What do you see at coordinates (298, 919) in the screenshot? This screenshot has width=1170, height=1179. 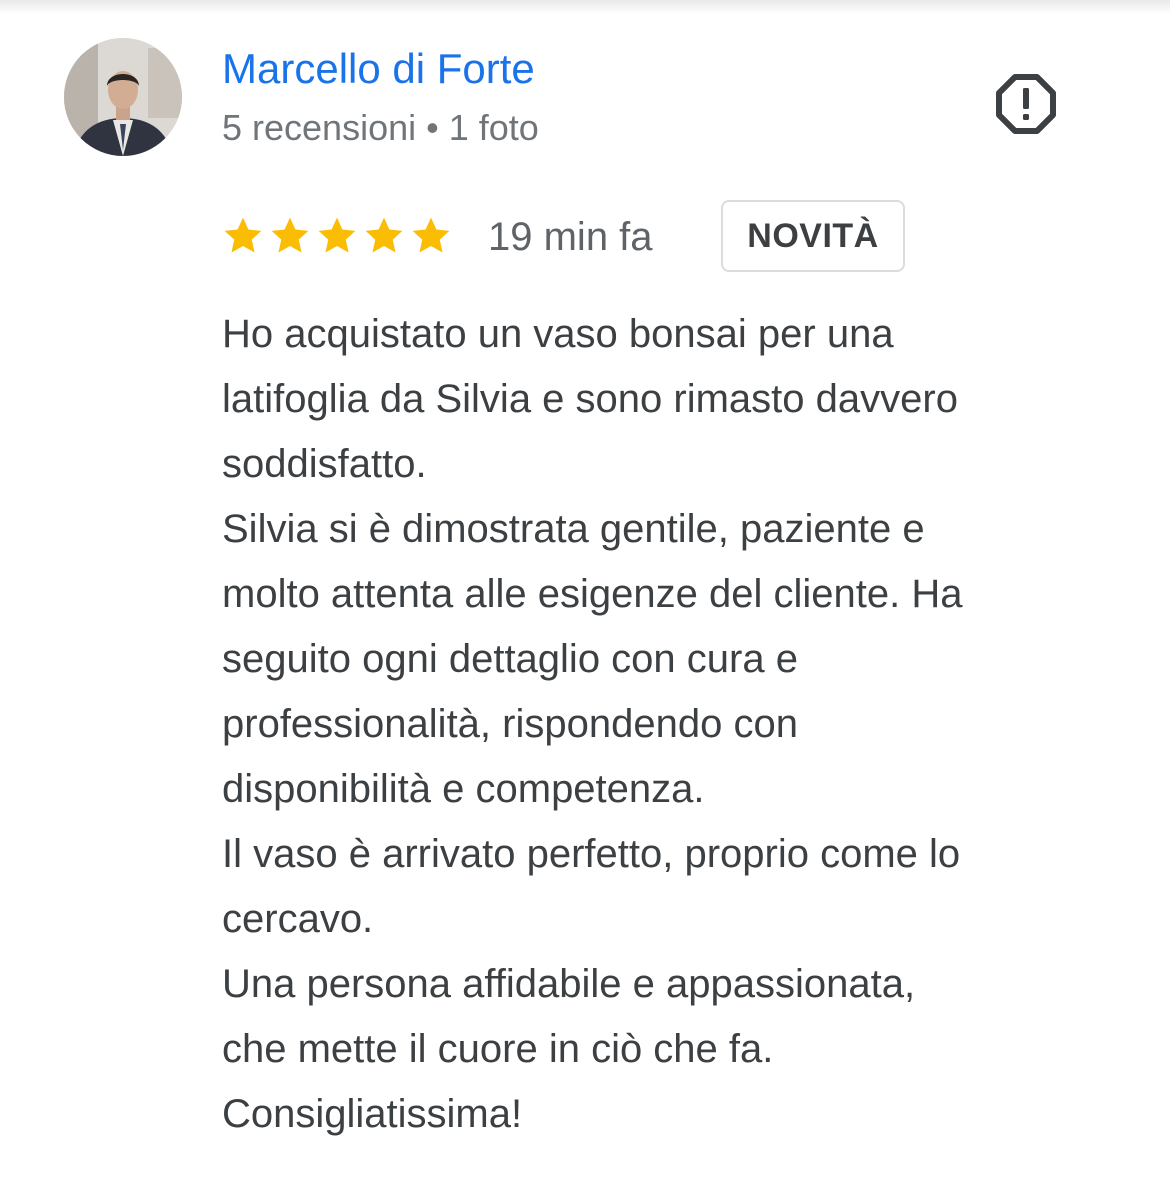 I see `review-line: cercavo.` at bounding box center [298, 919].